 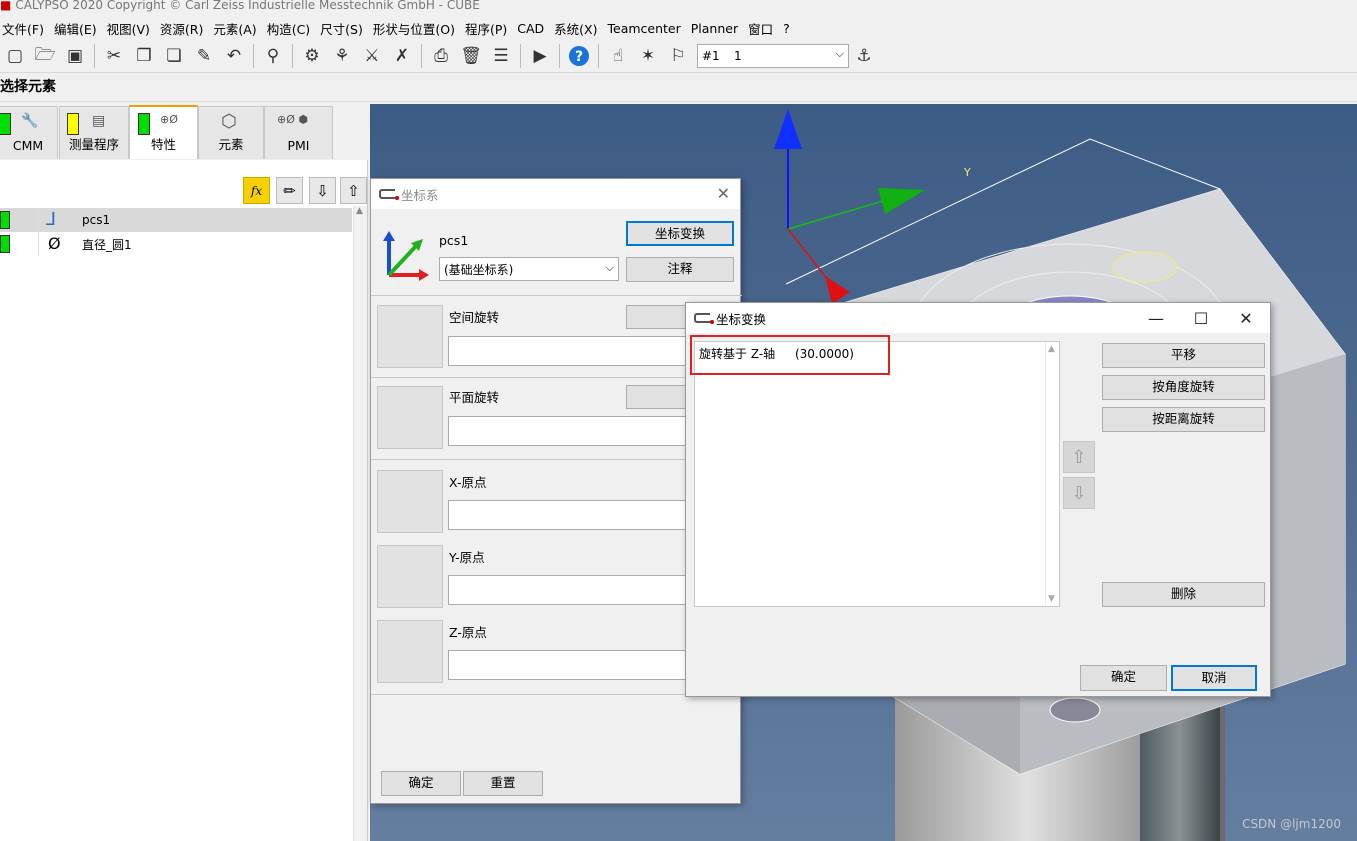 I want to click on z-origin-thumb, so click(x=410, y=651).